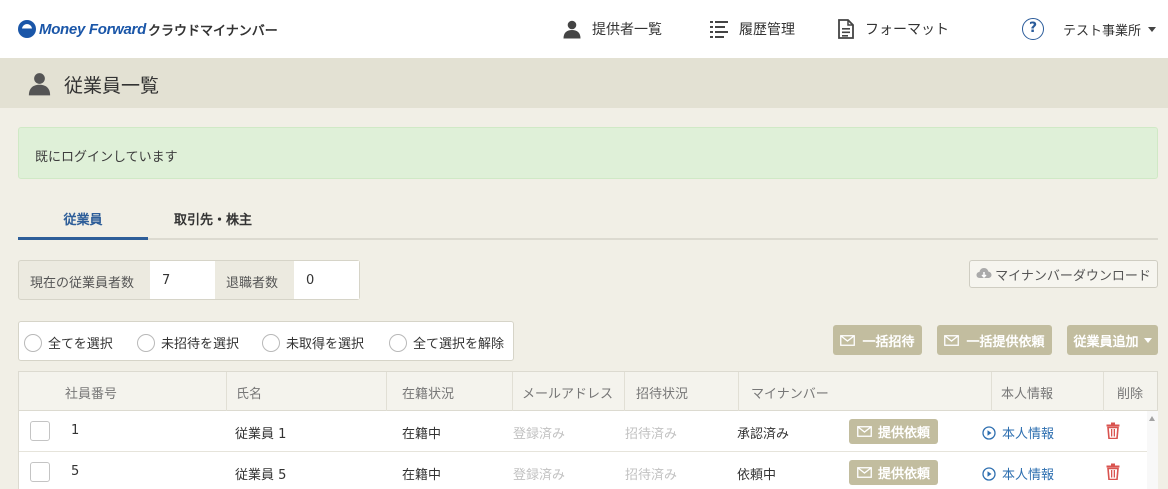 This screenshot has height=489, width=1168. Describe the element at coordinates (27, 29) in the screenshot. I see `money-forward-logo-icon` at that location.